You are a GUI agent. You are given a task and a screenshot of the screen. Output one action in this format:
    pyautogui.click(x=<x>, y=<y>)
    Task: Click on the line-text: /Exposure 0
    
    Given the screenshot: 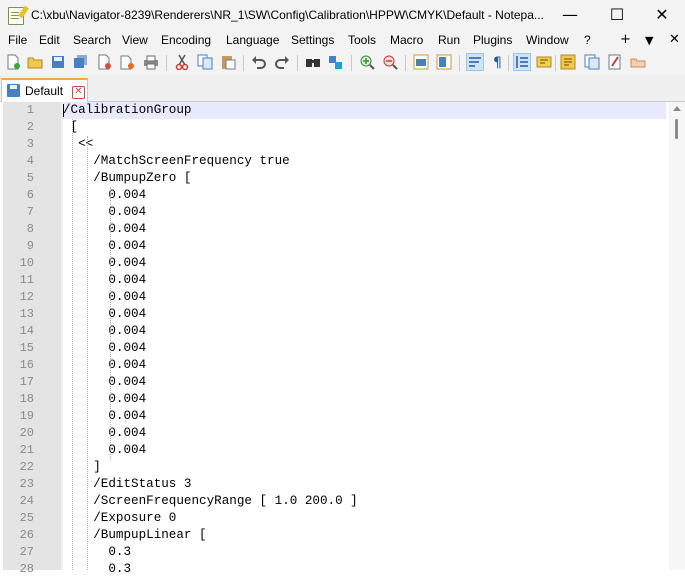 What is the action you would take?
    pyautogui.click(x=364, y=518)
    